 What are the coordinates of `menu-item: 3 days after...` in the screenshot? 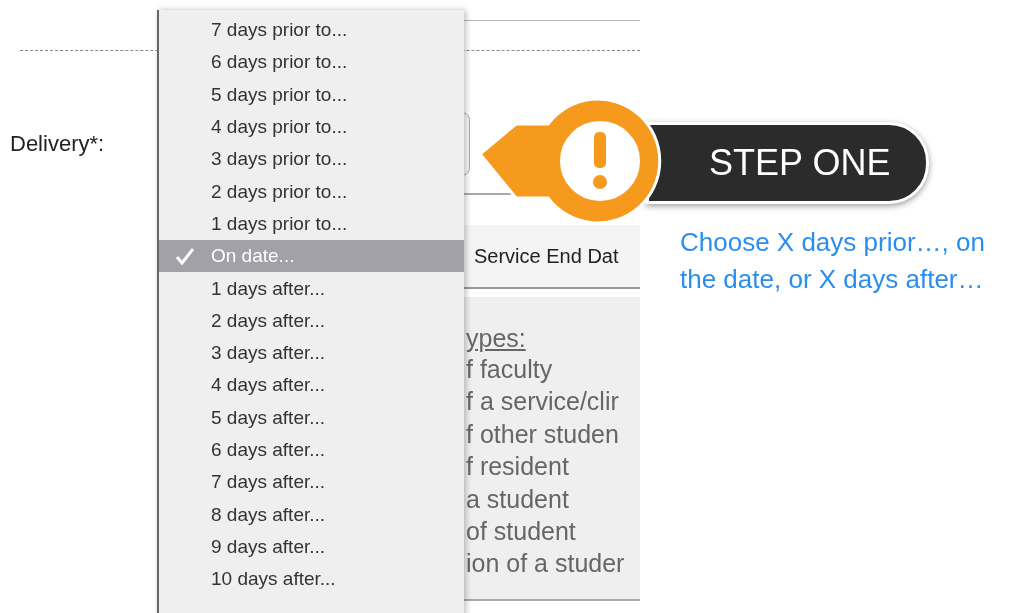 It's located at (311, 353).